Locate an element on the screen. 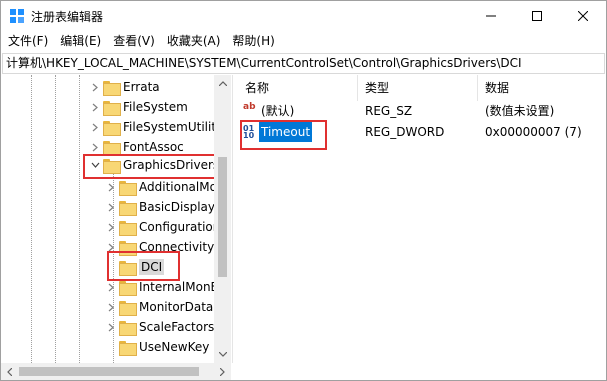  tree-item-filesystem: FileSystem is located at coordinates (138, 107).